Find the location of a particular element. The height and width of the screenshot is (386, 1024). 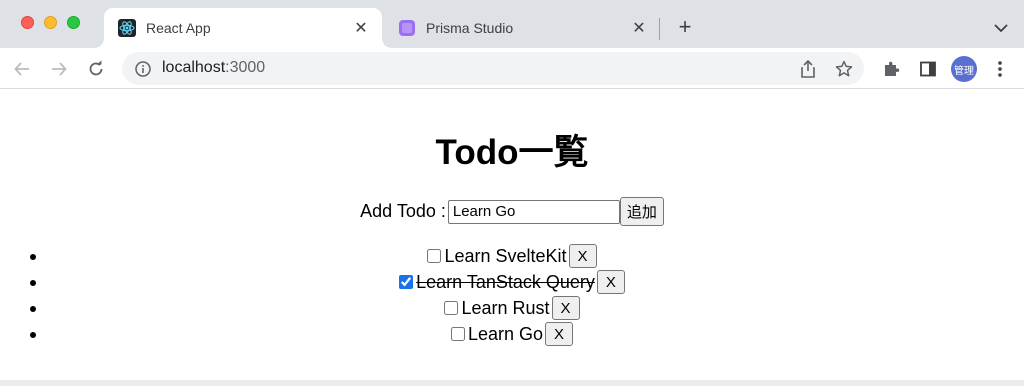

more-menu-icon is located at coordinates (1000, 69).